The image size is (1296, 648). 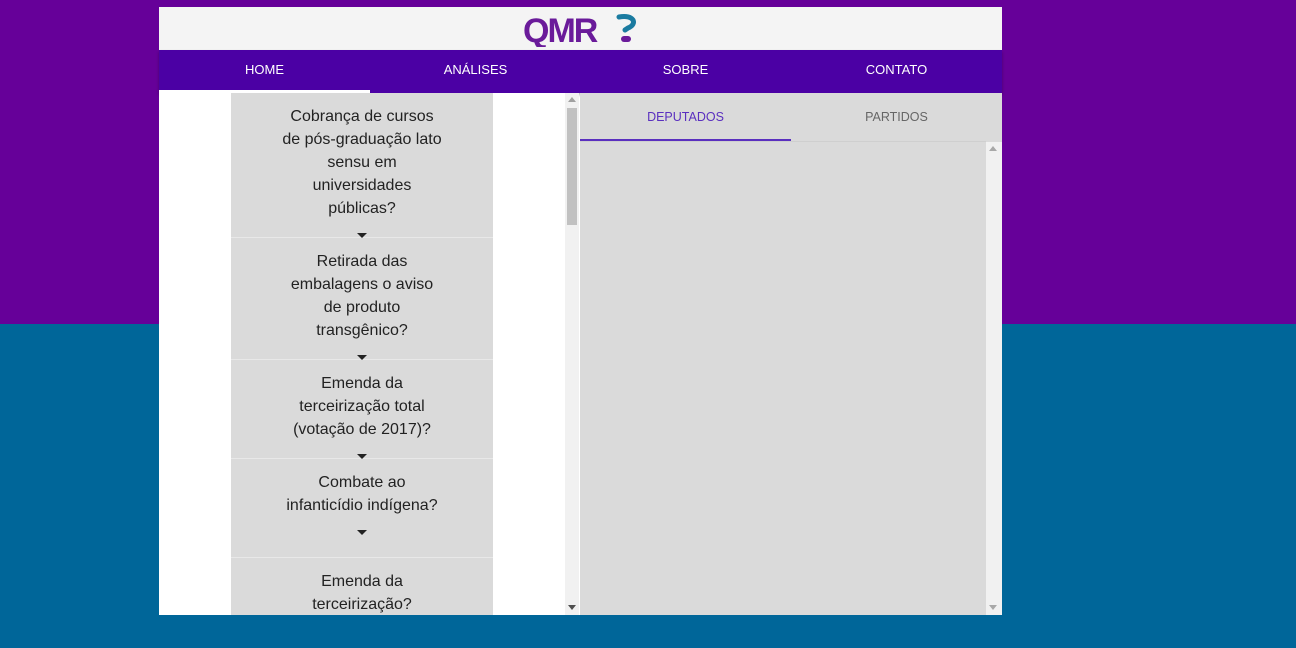 I want to click on question-text: Combate ao infanticídio indígena?, so click(x=362, y=494).